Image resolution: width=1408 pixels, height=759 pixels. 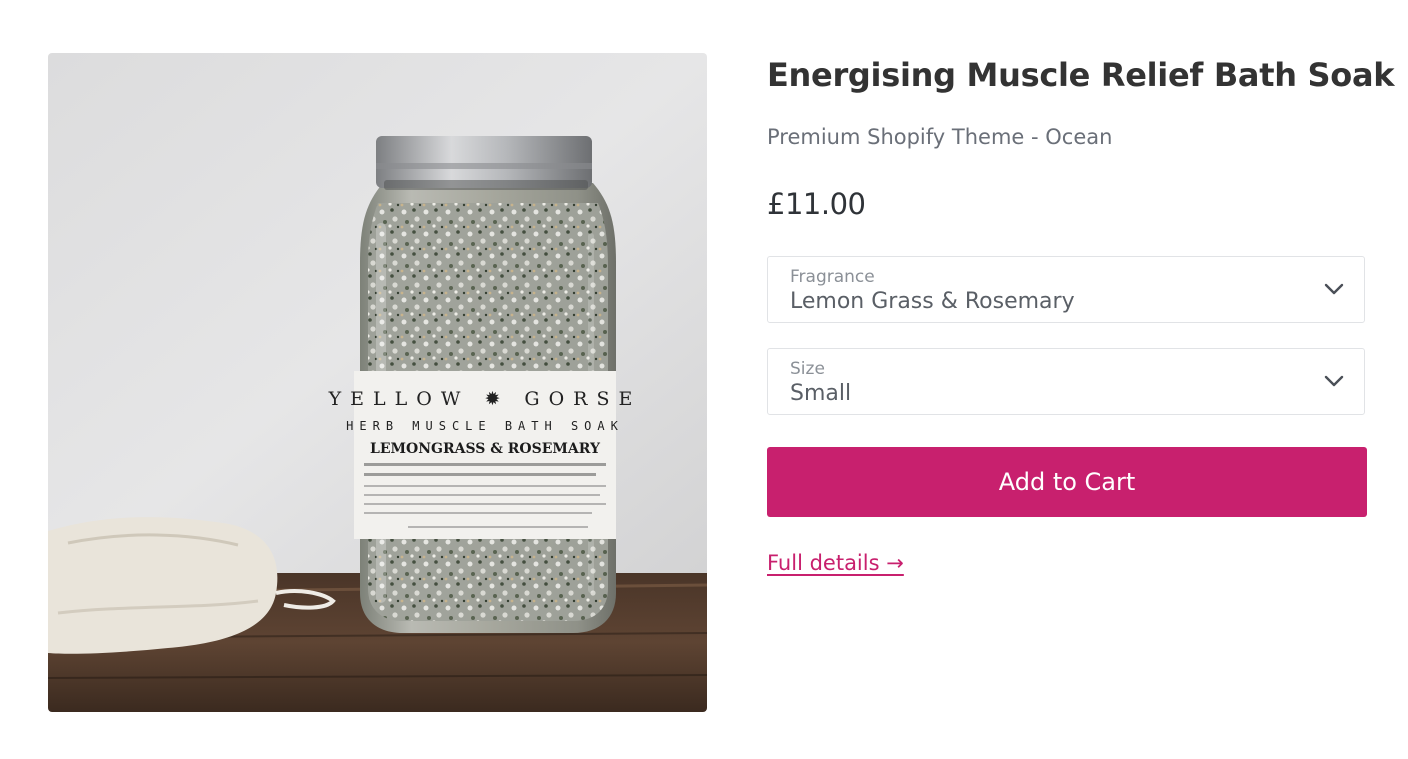 What do you see at coordinates (1067, 482) in the screenshot?
I see `add-to-cart-button: Add to Cart` at bounding box center [1067, 482].